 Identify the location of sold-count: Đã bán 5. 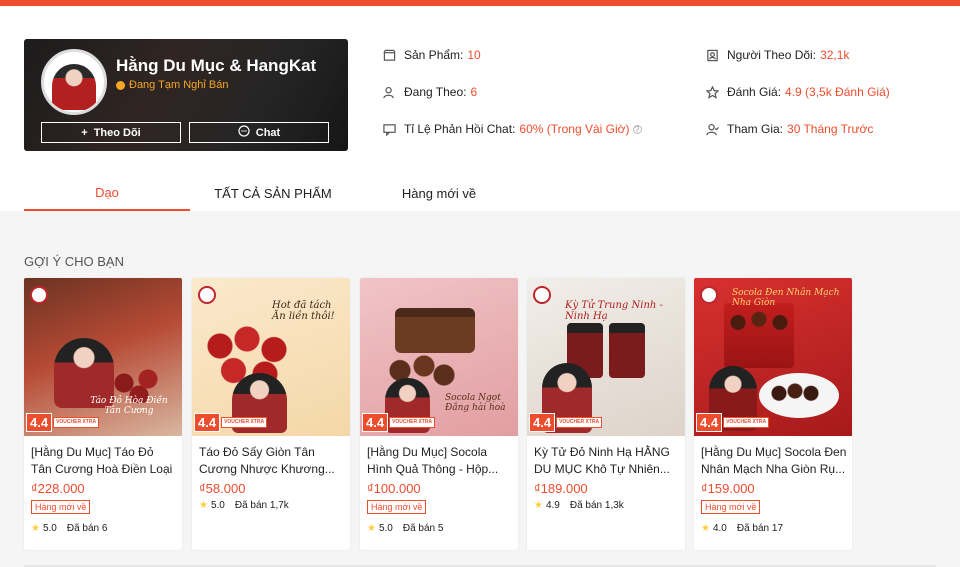
(423, 528).